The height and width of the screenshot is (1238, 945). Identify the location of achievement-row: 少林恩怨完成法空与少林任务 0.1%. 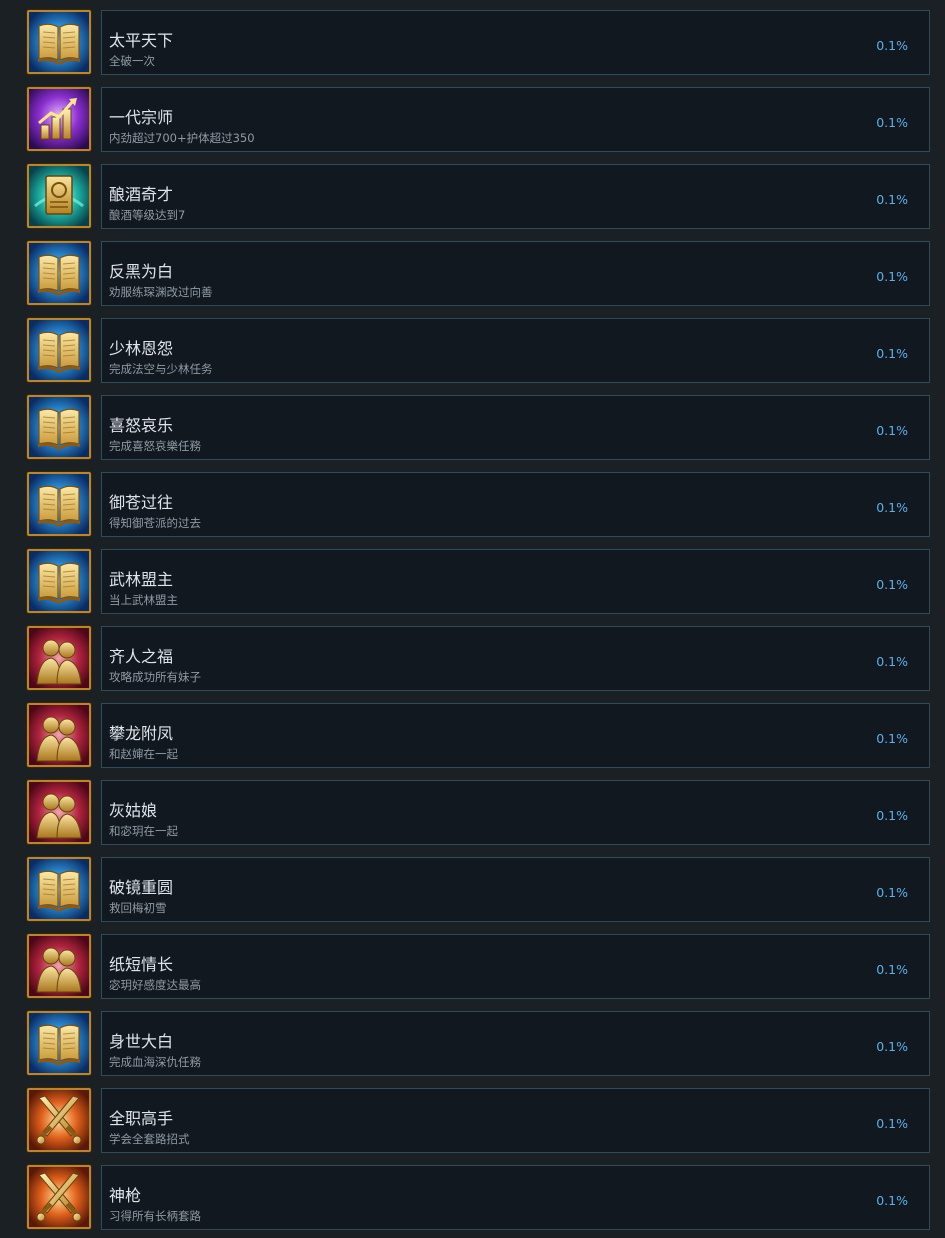
(472, 351).